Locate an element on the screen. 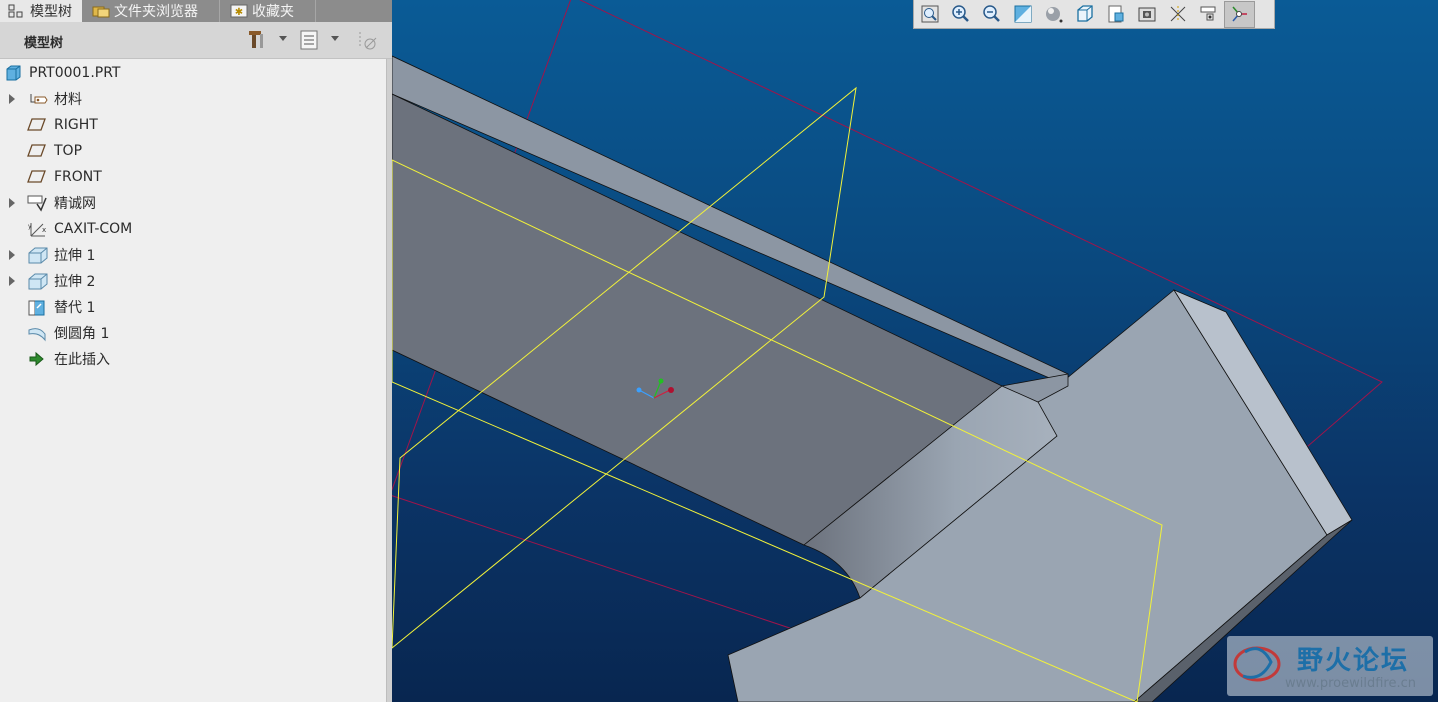  zoom-in-button is located at coordinates (960, 14).